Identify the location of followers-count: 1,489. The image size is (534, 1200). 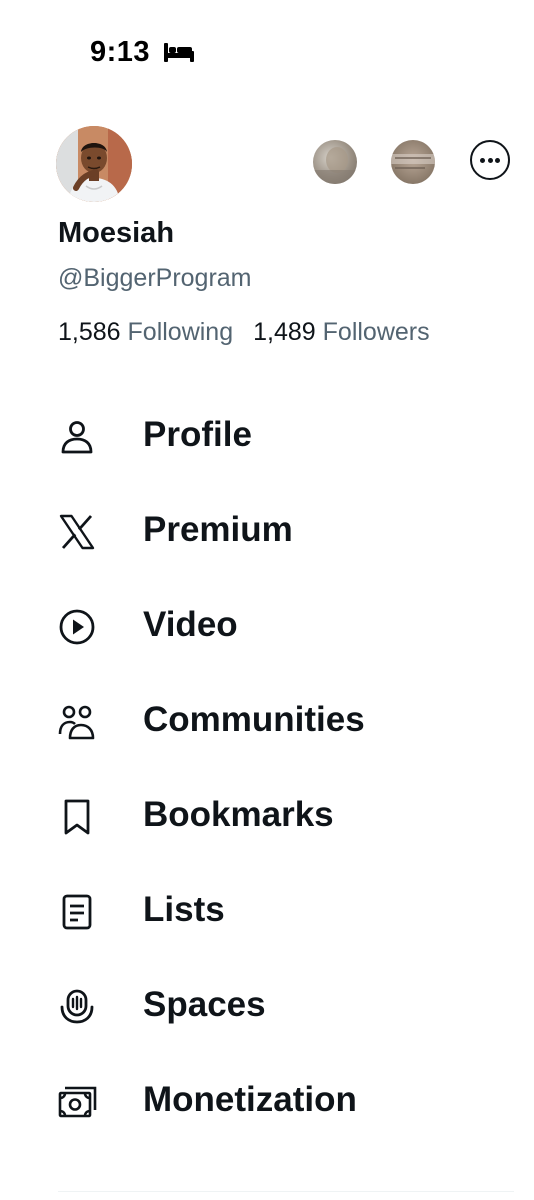
(284, 332).